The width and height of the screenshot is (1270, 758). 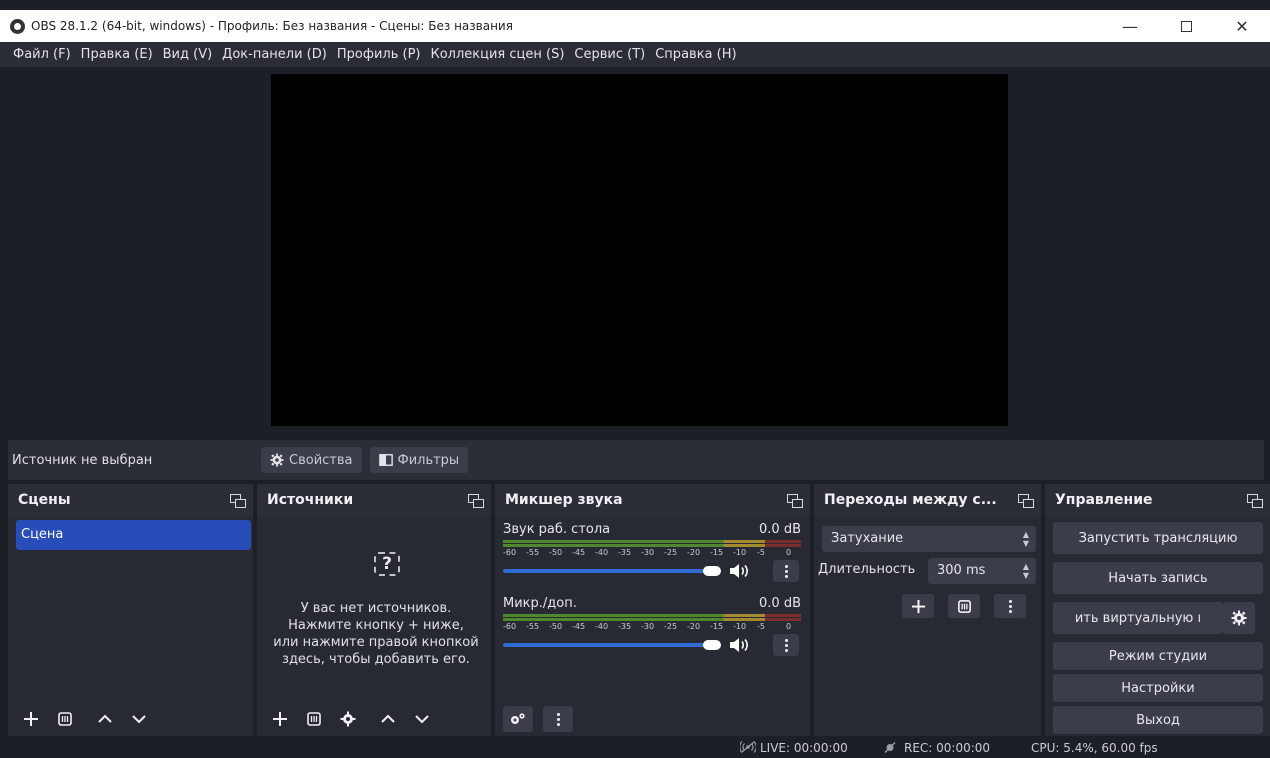 I want to click on start-virtual-camera-button: ить виртуальную ı, so click(x=1138, y=618).